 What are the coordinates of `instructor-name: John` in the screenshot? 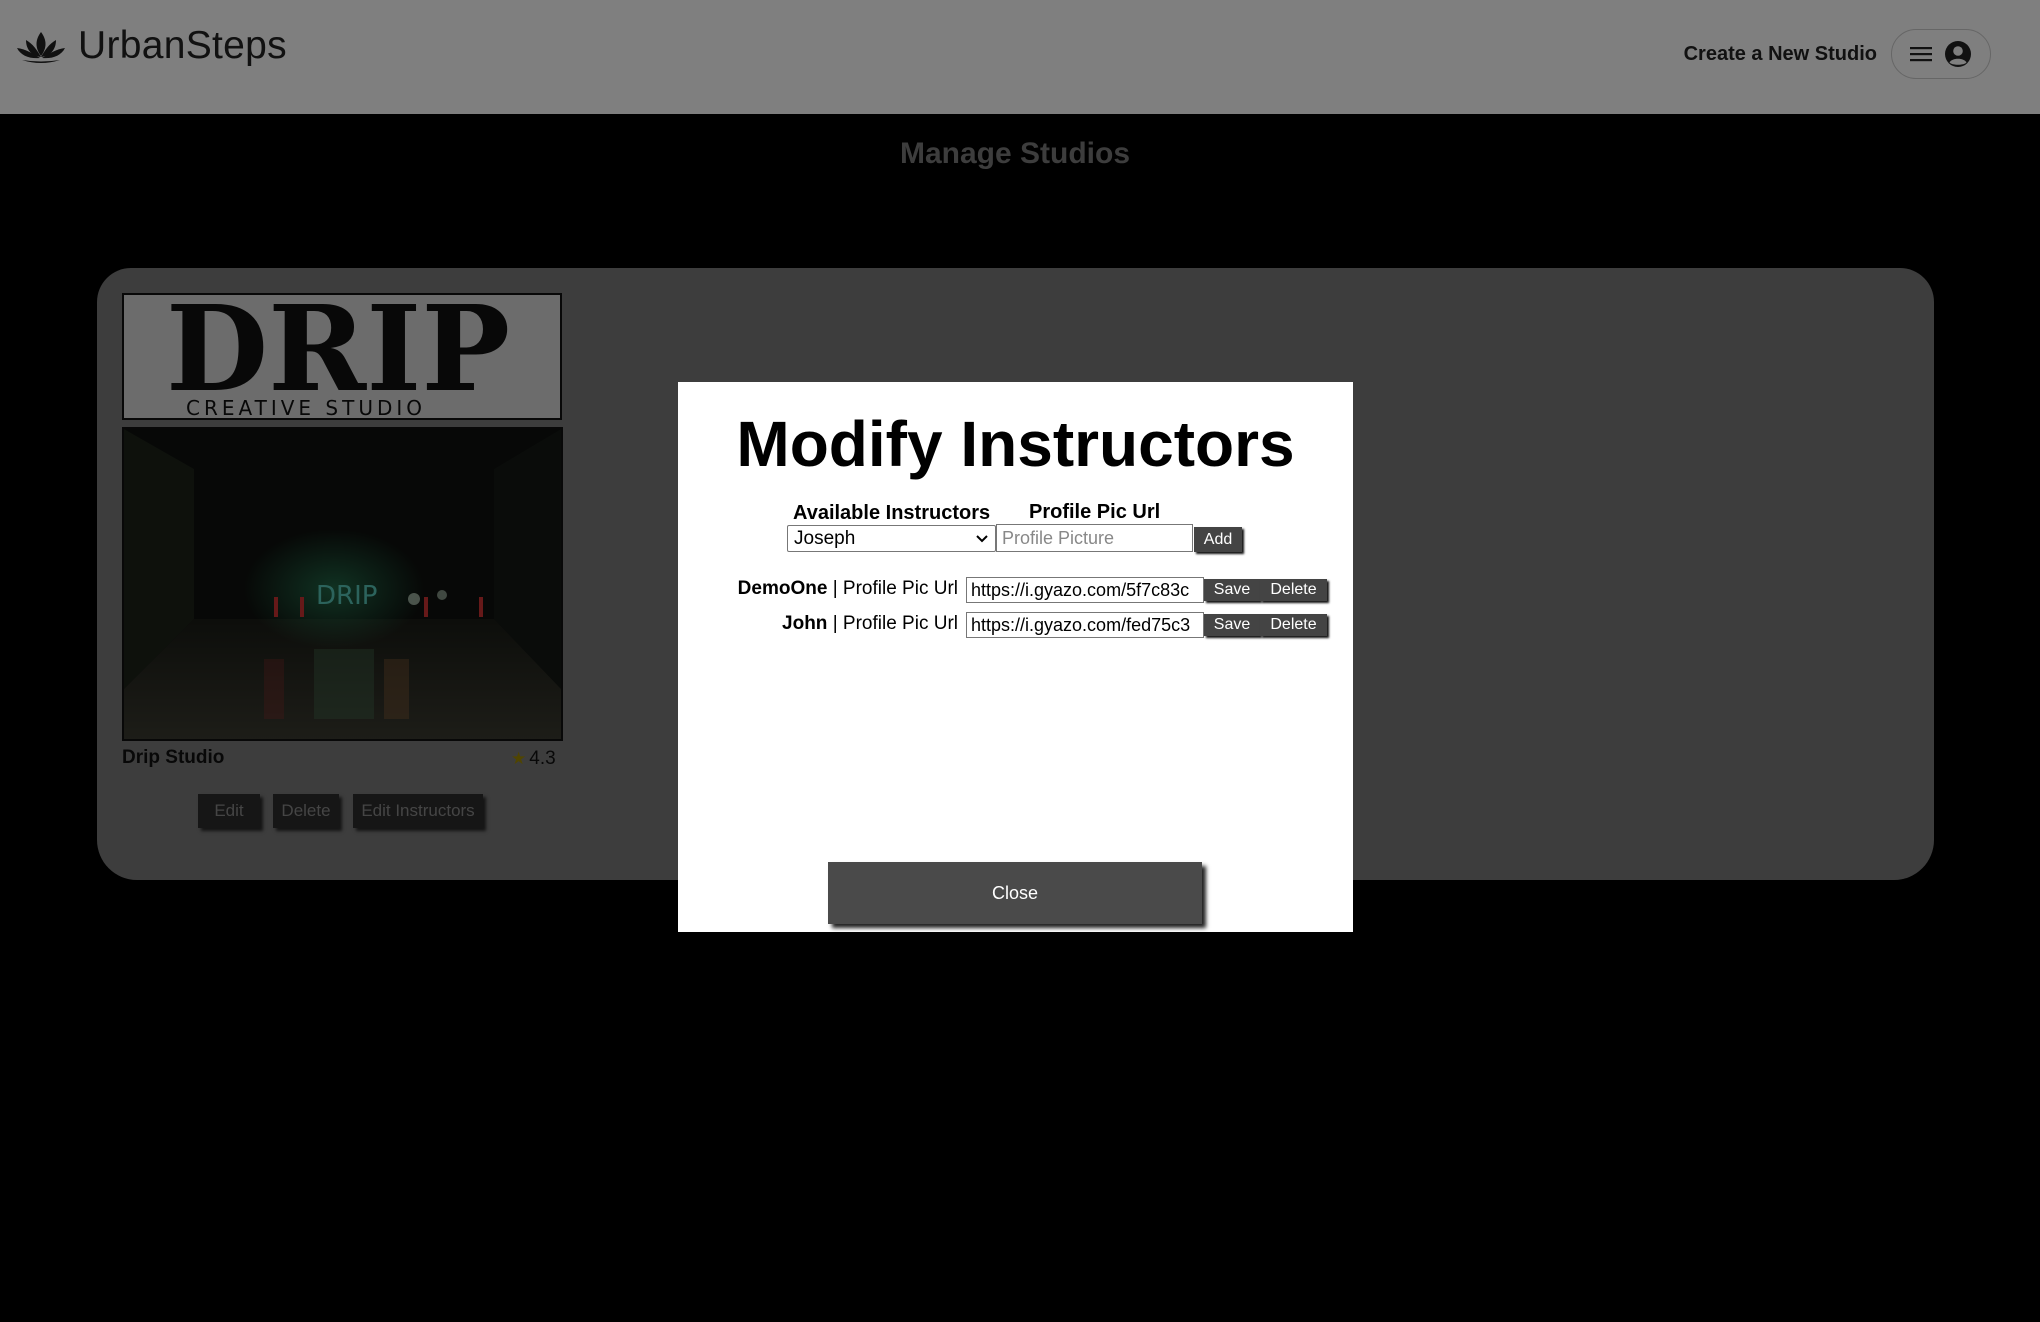 It's located at (805, 623).